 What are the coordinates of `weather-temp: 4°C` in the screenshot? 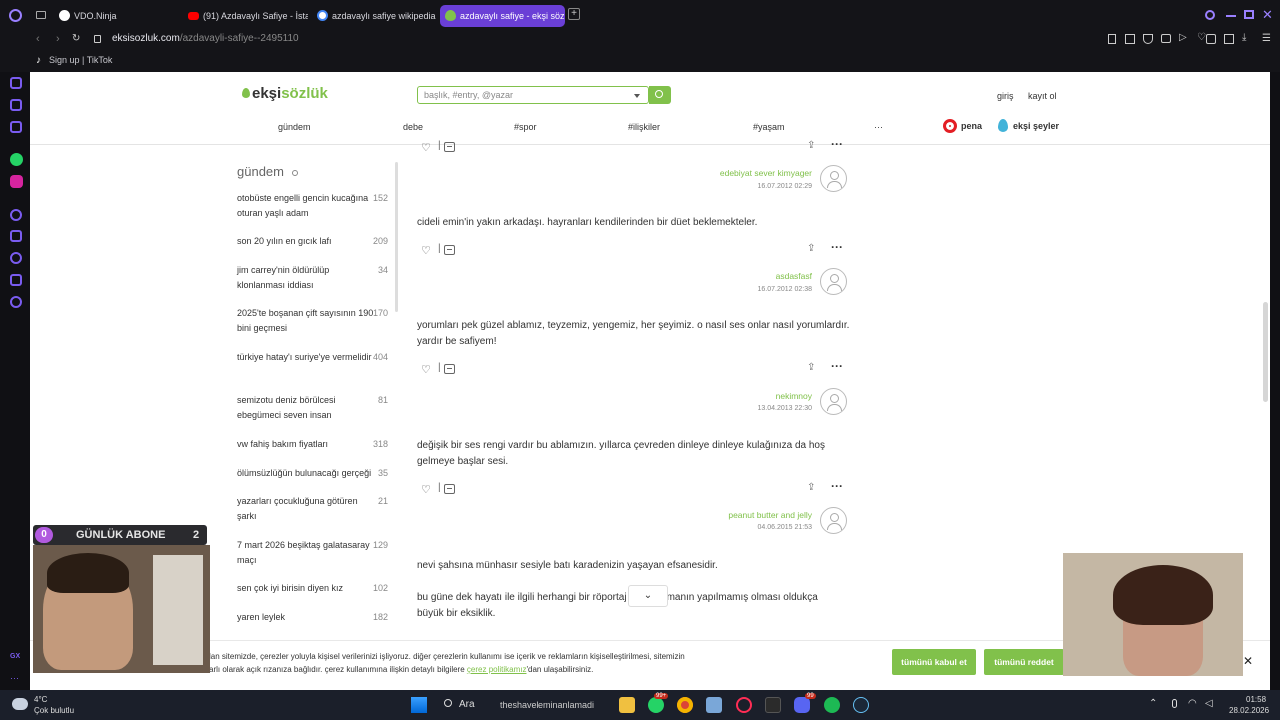 It's located at (40, 699).